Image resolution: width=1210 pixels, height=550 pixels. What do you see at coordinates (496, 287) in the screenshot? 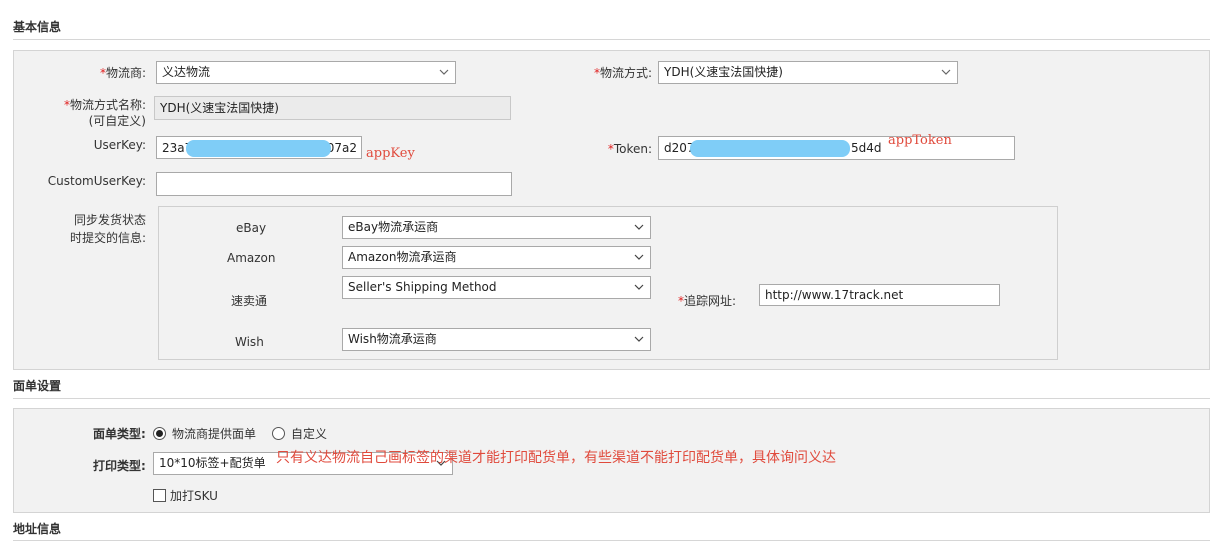
I see `sync-select-aliexpress: Seller's Shipping Method` at bounding box center [496, 287].